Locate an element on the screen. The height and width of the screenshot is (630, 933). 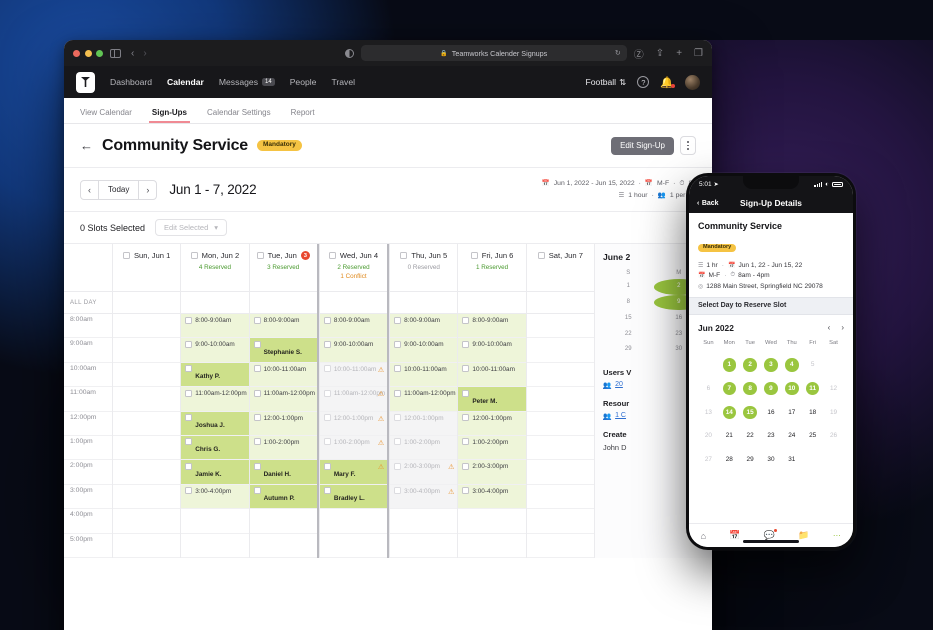
next-week-button: › is located at coordinates (147, 190).